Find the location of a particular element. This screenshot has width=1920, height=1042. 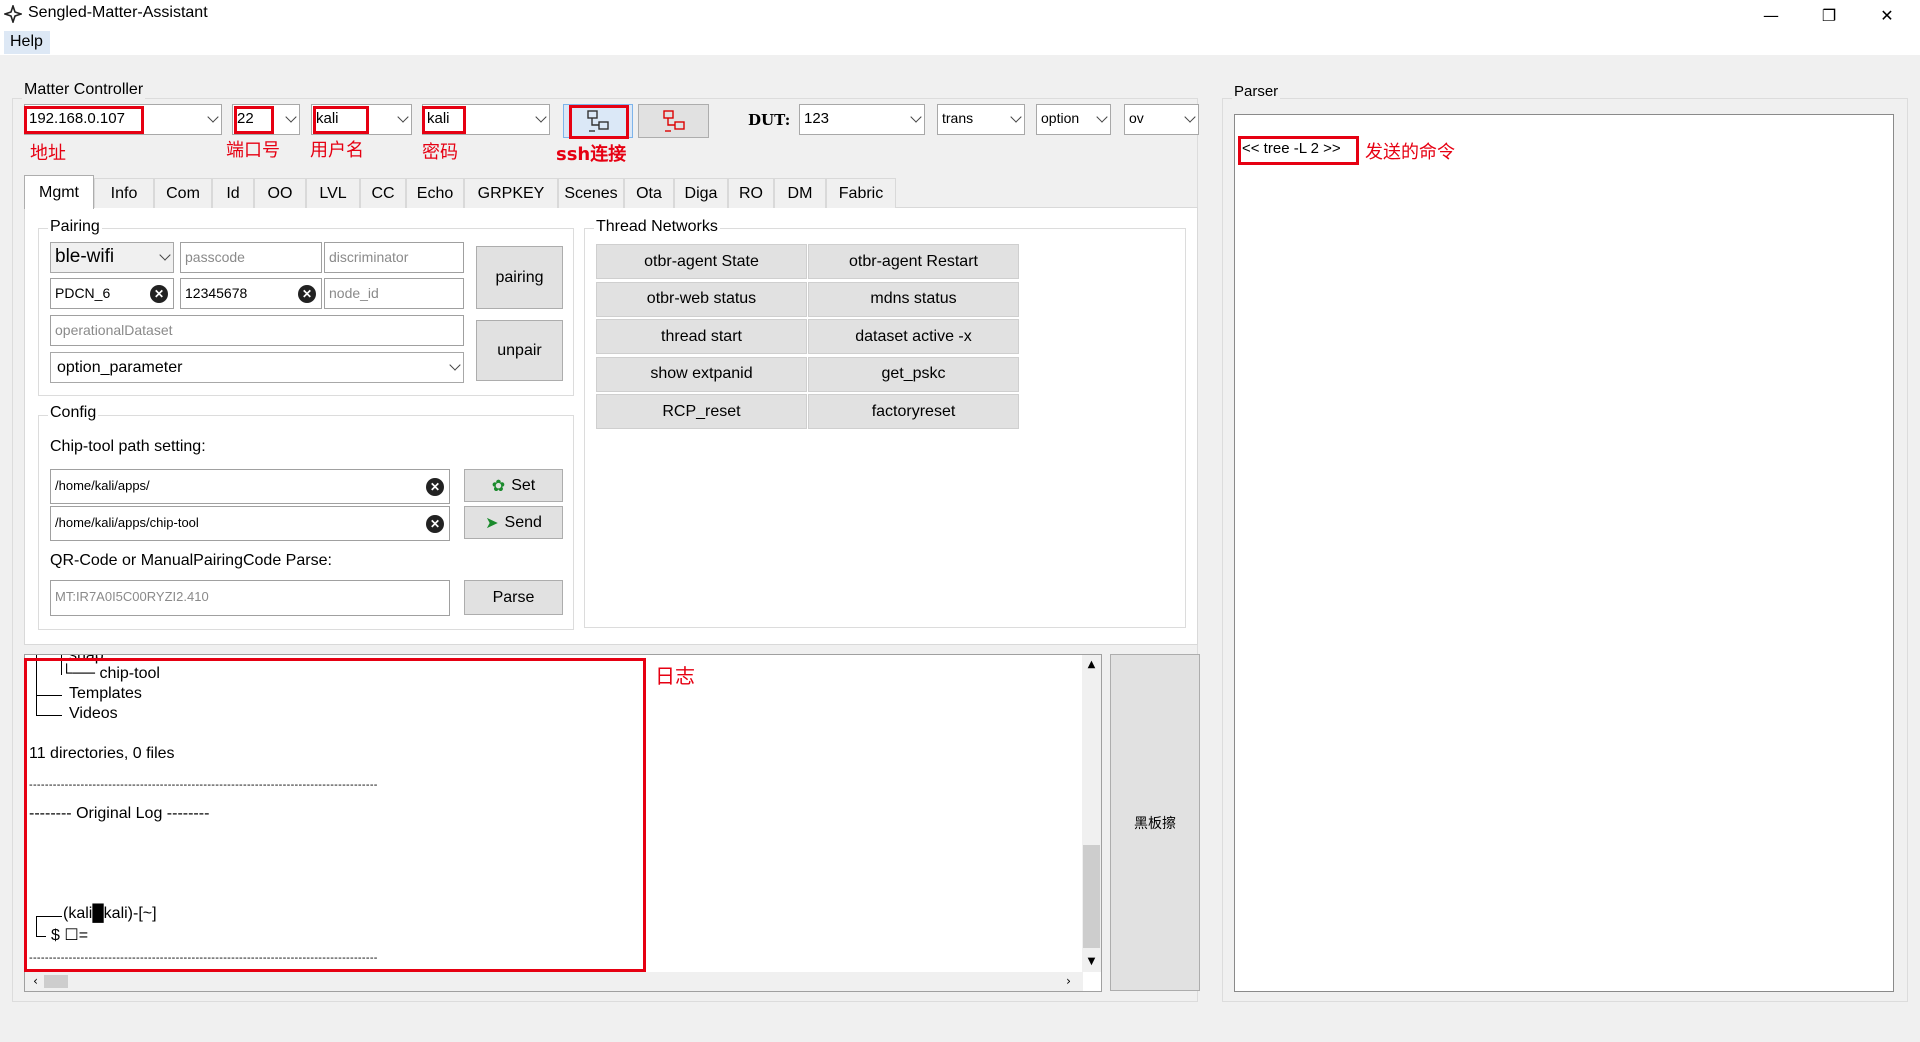

ssid-input: PDCN_6 ✕ is located at coordinates (112, 293).